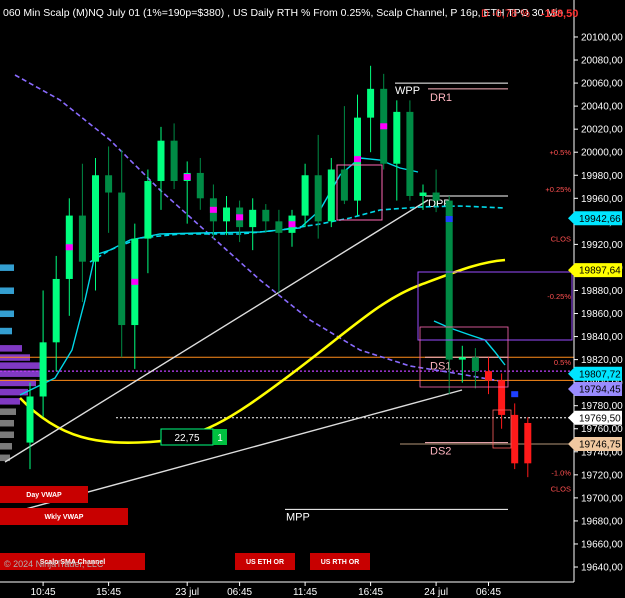 This screenshot has height=598, width=625. I want to click on price-tag-label: 19897,64, so click(600, 271).